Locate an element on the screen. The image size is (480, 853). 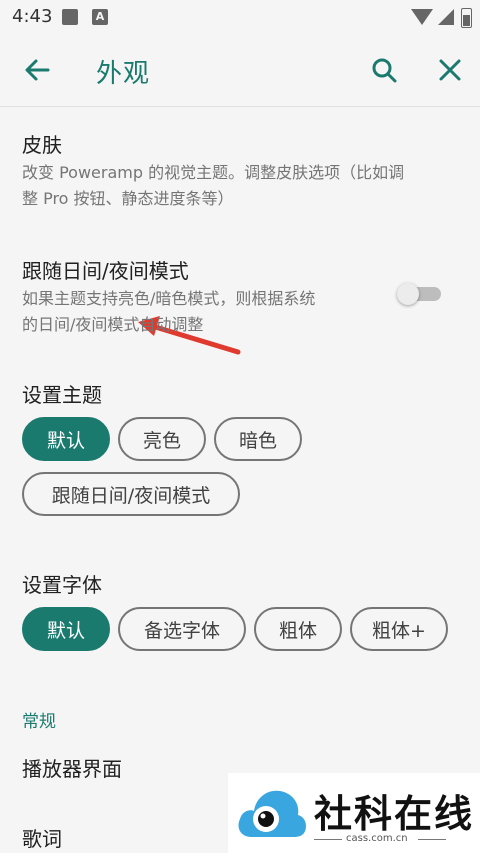
cloud-eye-logo-icon is located at coordinates (272, 813).